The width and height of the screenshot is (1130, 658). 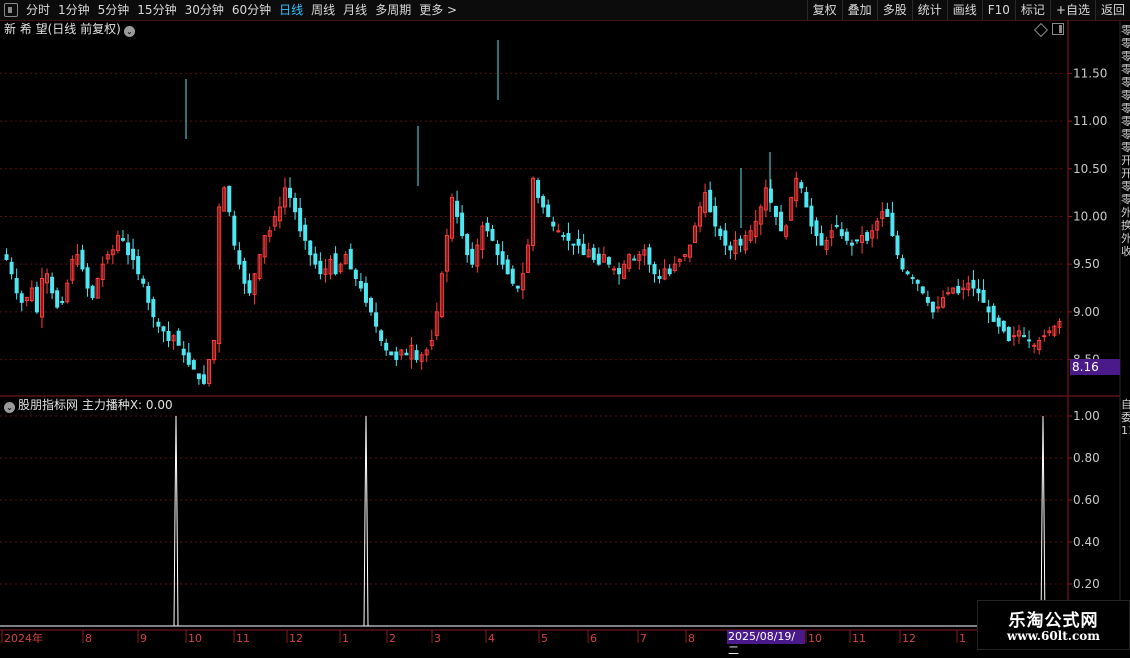 I want to click on x-tick-label: 6, so click(x=593, y=638).